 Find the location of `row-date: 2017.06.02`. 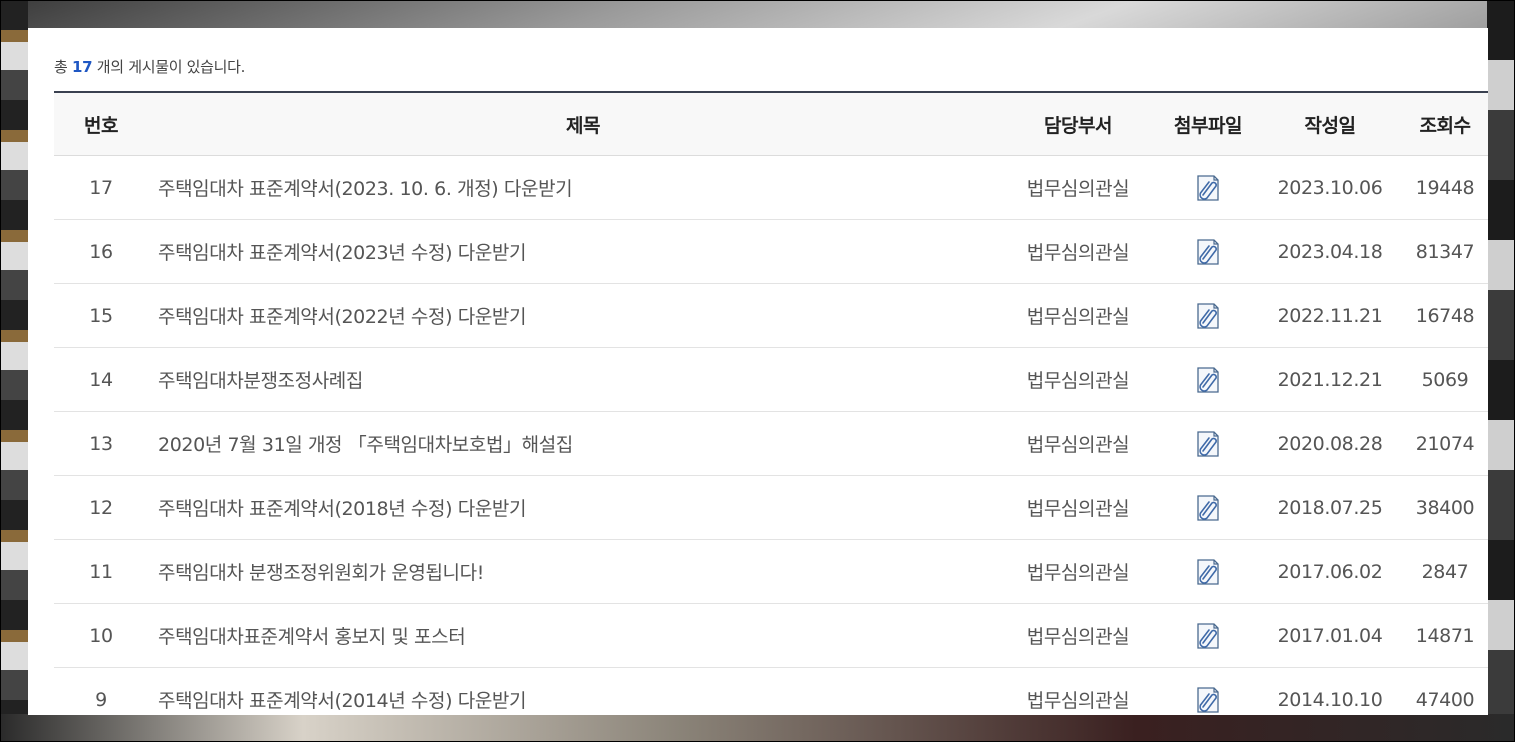

row-date: 2017.06.02 is located at coordinates (1330, 571).